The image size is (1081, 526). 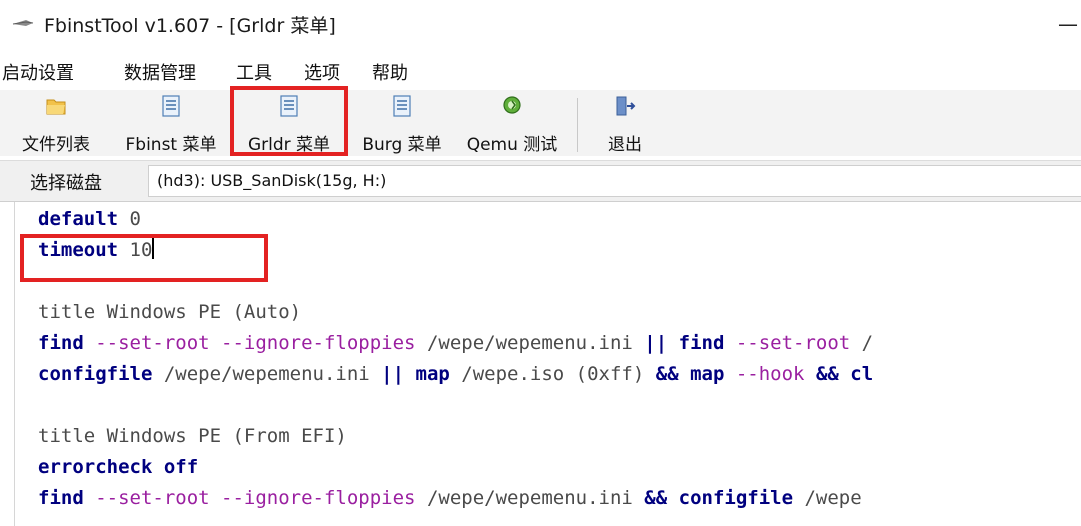 I want to click on menu-data-management: 数据管理, so click(x=160, y=72).